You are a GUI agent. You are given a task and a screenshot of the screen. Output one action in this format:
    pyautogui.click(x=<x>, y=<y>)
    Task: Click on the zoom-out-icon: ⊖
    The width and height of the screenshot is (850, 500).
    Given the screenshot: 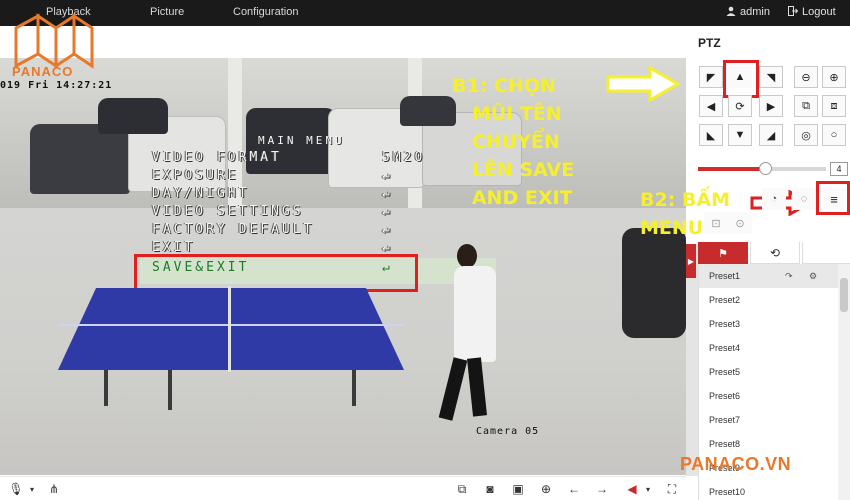 What is the action you would take?
    pyautogui.click(x=806, y=77)
    